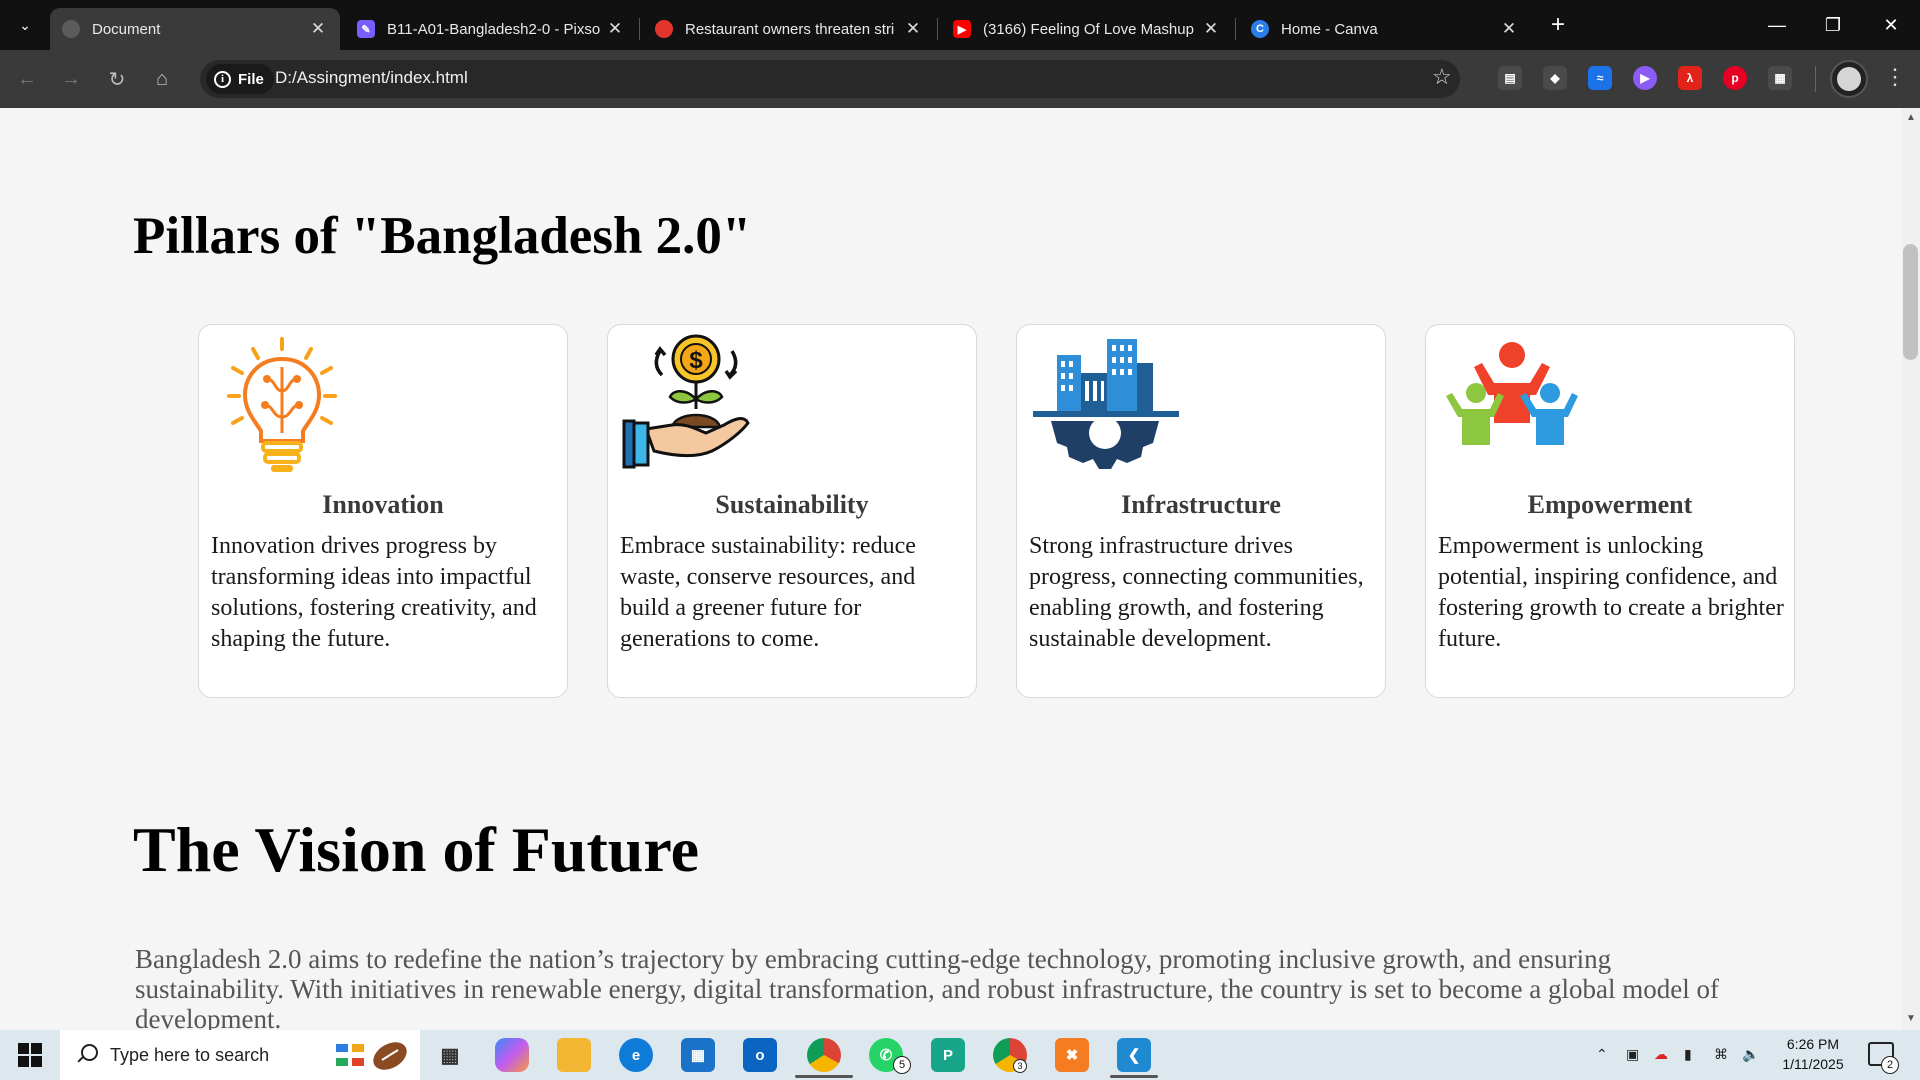  What do you see at coordinates (1911, 117) in the screenshot?
I see `scroll-up-arrow-icon: ▲` at bounding box center [1911, 117].